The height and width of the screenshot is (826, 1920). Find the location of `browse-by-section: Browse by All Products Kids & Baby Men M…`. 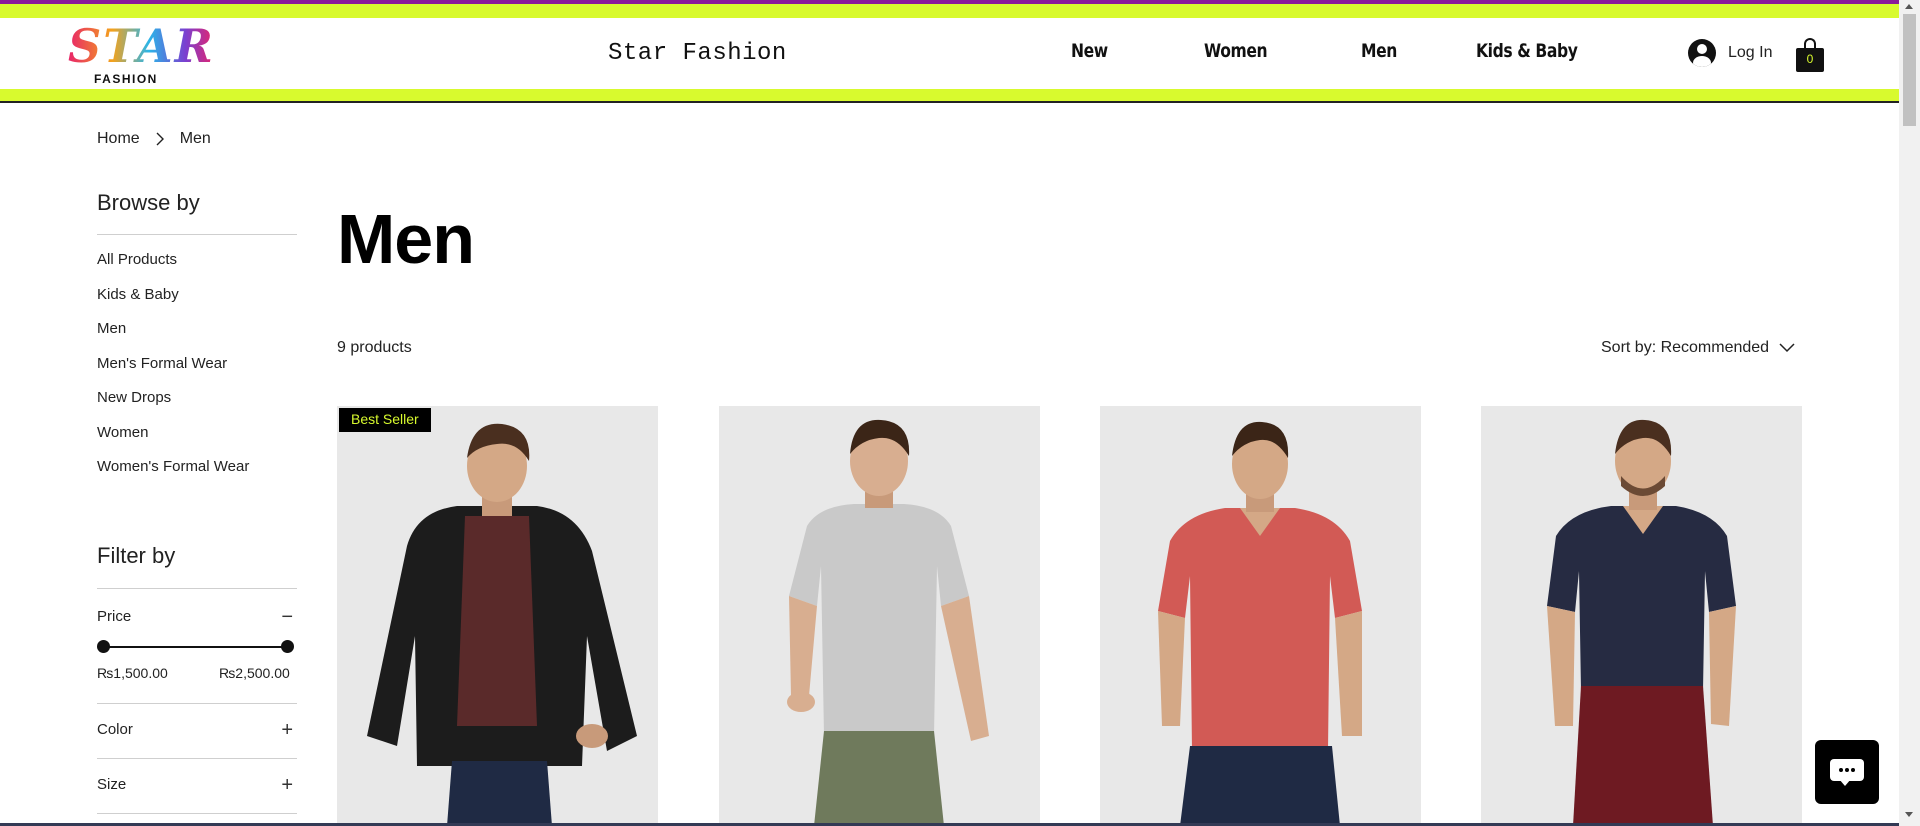

browse-by-section: Browse by All Products Kids & Baby Men M… is located at coordinates (197, 337).